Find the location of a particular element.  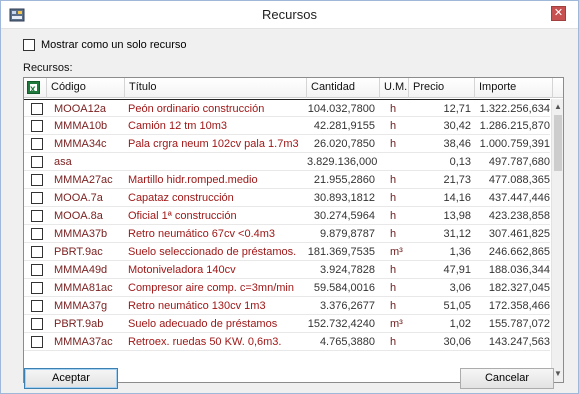

row-code: MMMA37b is located at coordinates (81, 234).